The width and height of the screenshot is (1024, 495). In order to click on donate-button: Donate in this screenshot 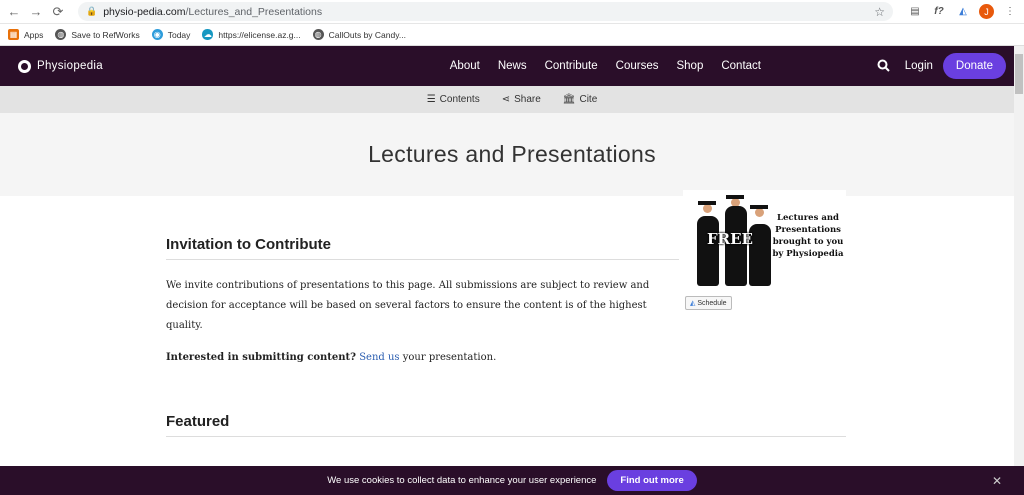, I will do `click(974, 66)`.